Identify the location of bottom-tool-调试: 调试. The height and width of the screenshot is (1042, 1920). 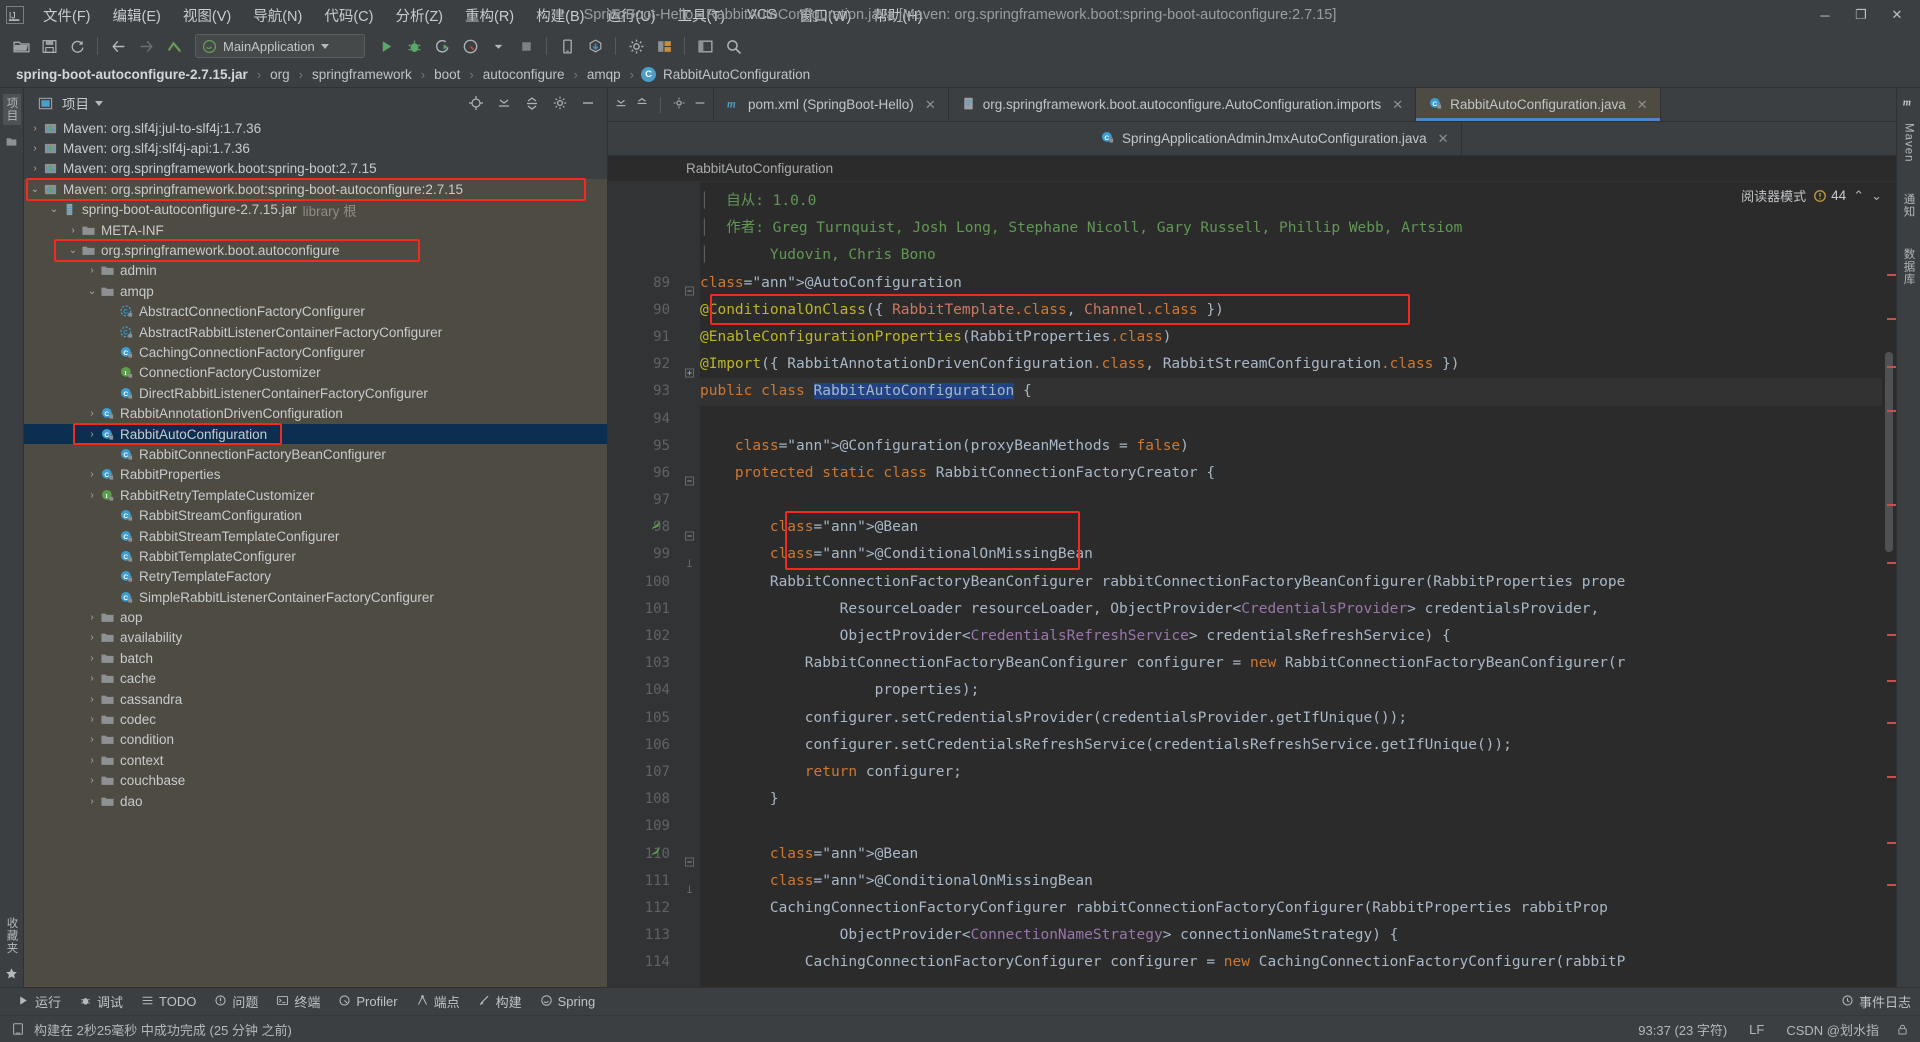
(101, 1001).